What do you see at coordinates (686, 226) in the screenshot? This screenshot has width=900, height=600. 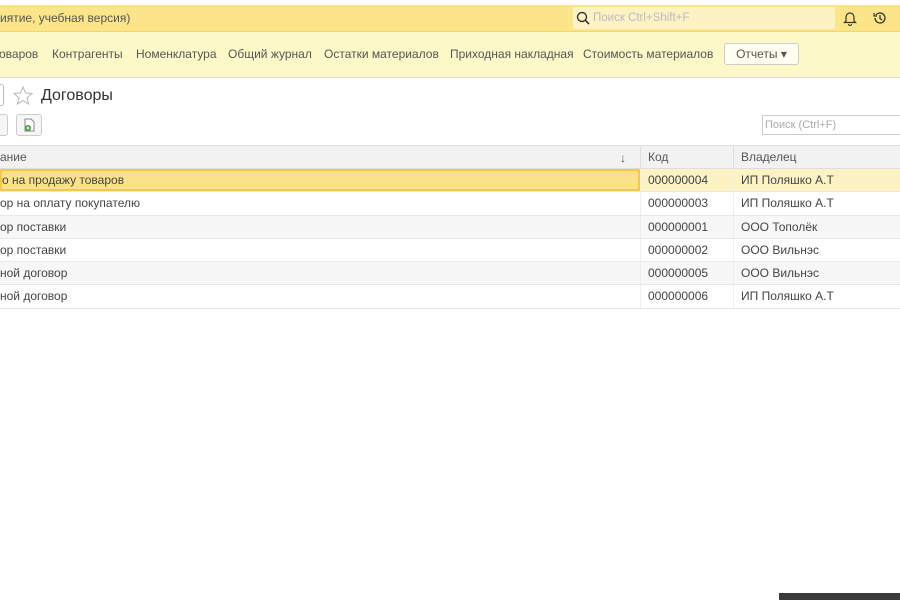 I see `cell-code: 000000001` at bounding box center [686, 226].